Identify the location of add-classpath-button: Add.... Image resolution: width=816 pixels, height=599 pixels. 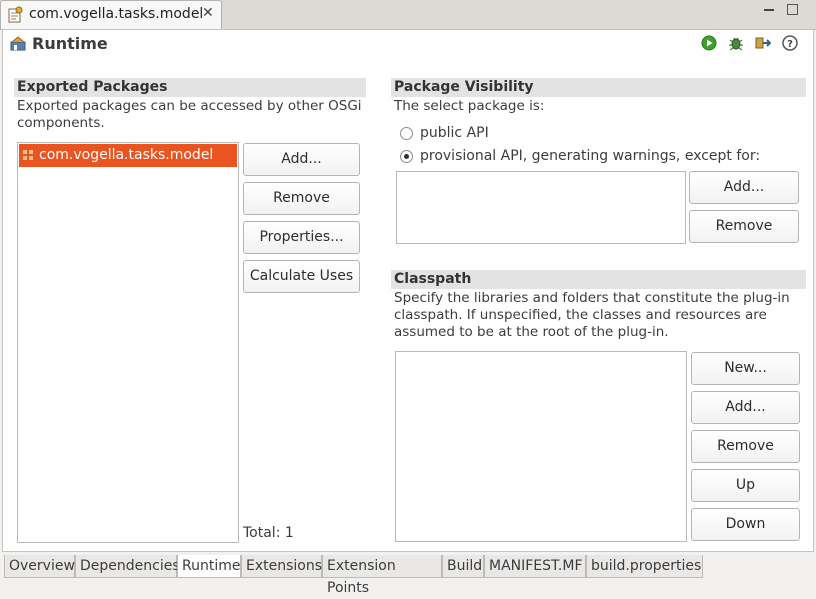
(745, 407).